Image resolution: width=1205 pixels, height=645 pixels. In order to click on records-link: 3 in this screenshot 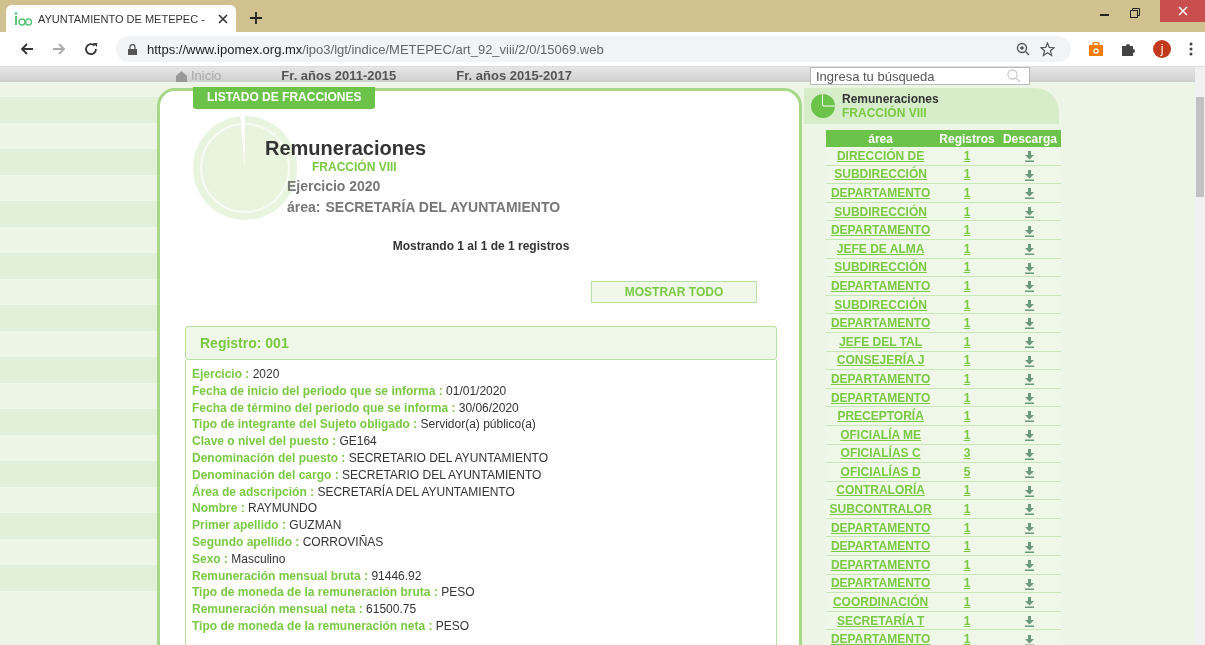, I will do `click(967, 453)`.